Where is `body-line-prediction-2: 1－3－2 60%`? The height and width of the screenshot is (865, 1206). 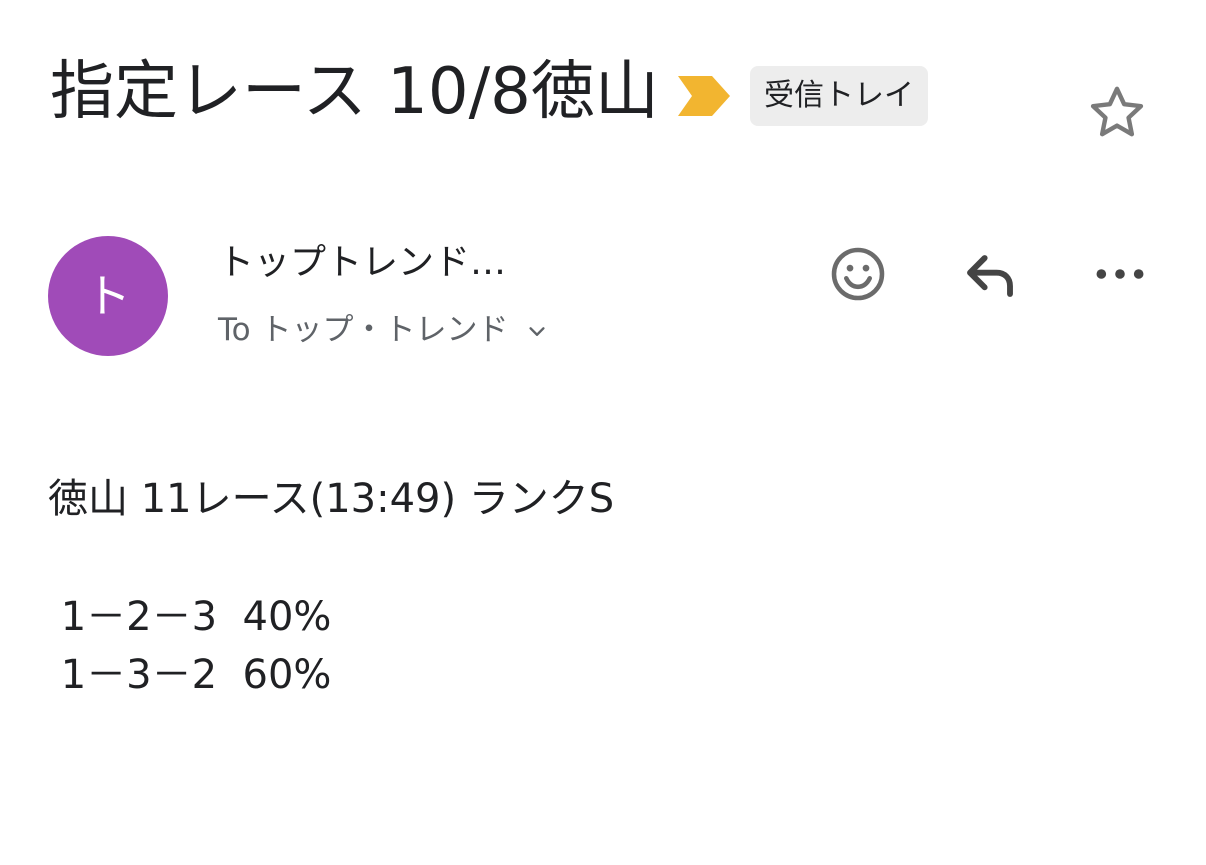
body-line-prediction-2: 1－3－2 60% is located at coordinates (190, 675).